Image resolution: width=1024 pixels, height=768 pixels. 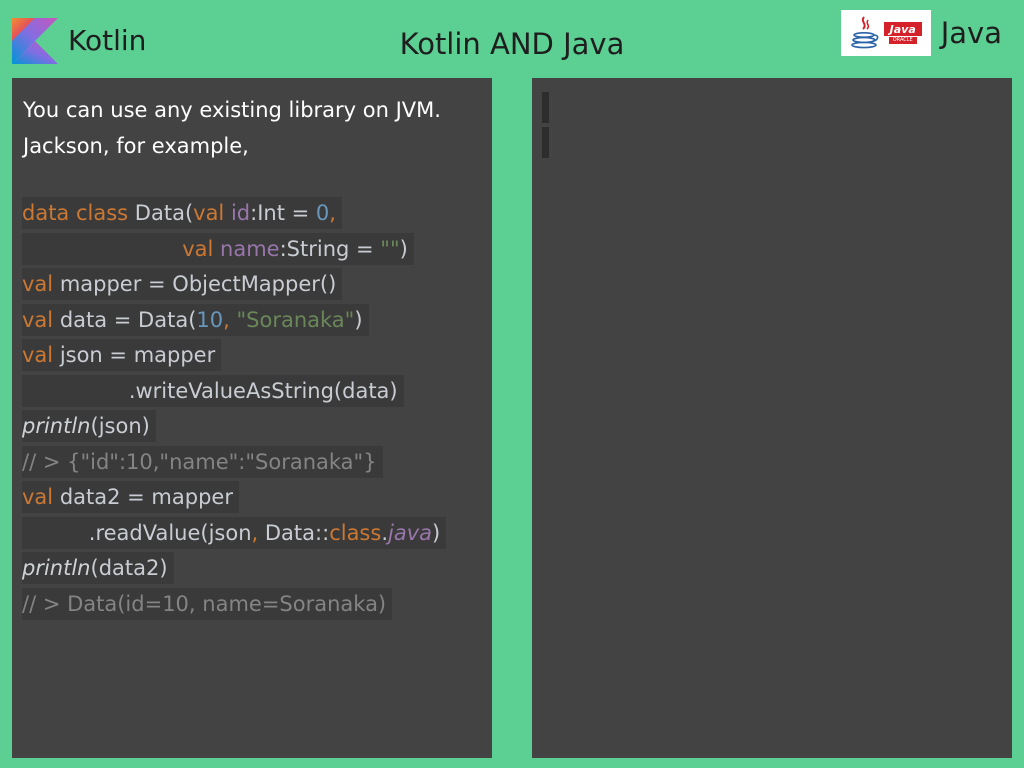 What do you see at coordinates (146, 497) in the screenshot?
I see `code-token: data2 = mapper` at bounding box center [146, 497].